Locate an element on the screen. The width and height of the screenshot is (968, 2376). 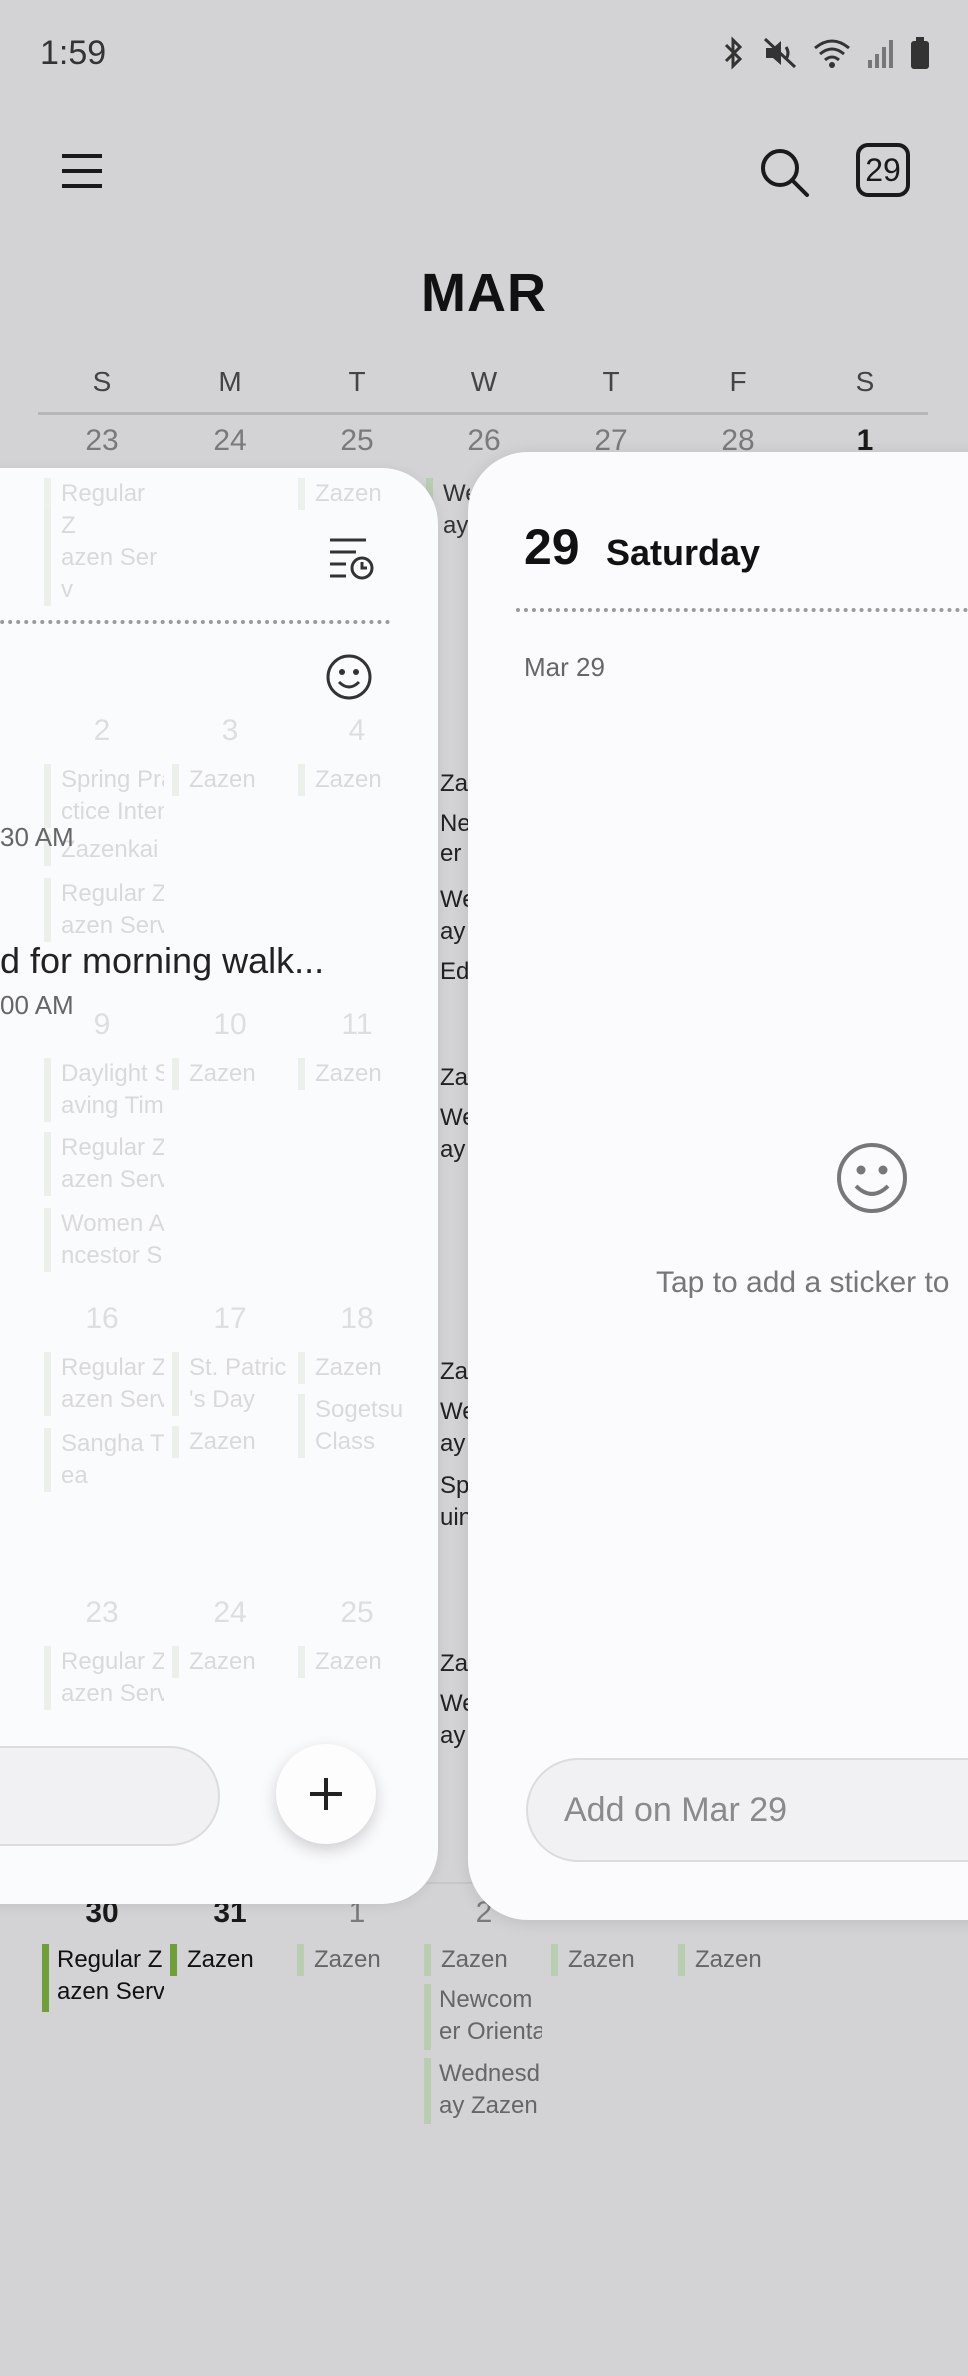
weekday-fri: F is located at coordinates (738, 381).